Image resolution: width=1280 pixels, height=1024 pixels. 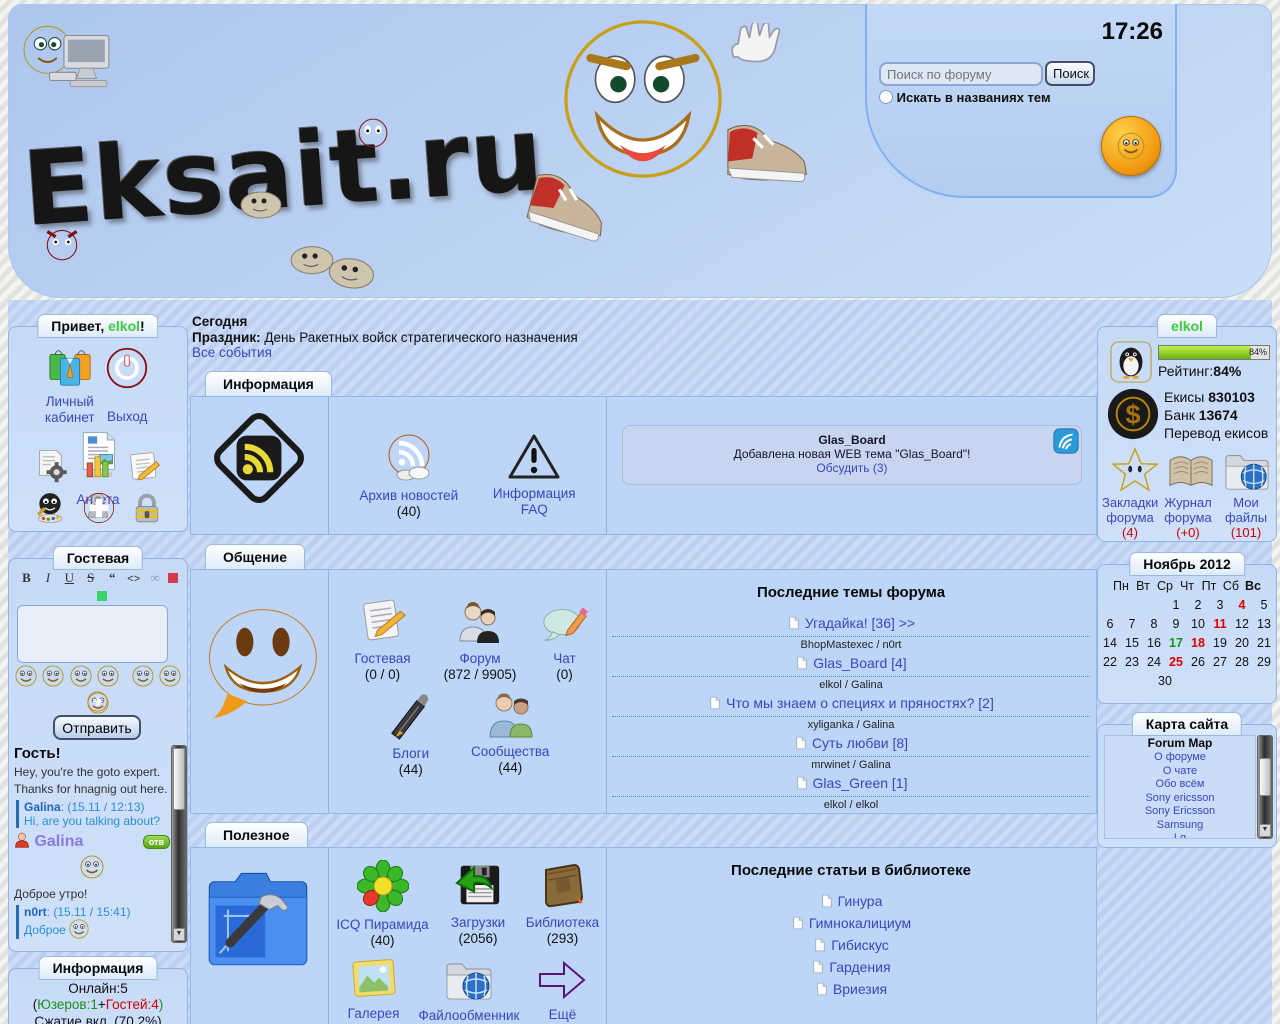 What do you see at coordinates (58, 841) in the screenshot?
I see `username-link: Galina` at bounding box center [58, 841].